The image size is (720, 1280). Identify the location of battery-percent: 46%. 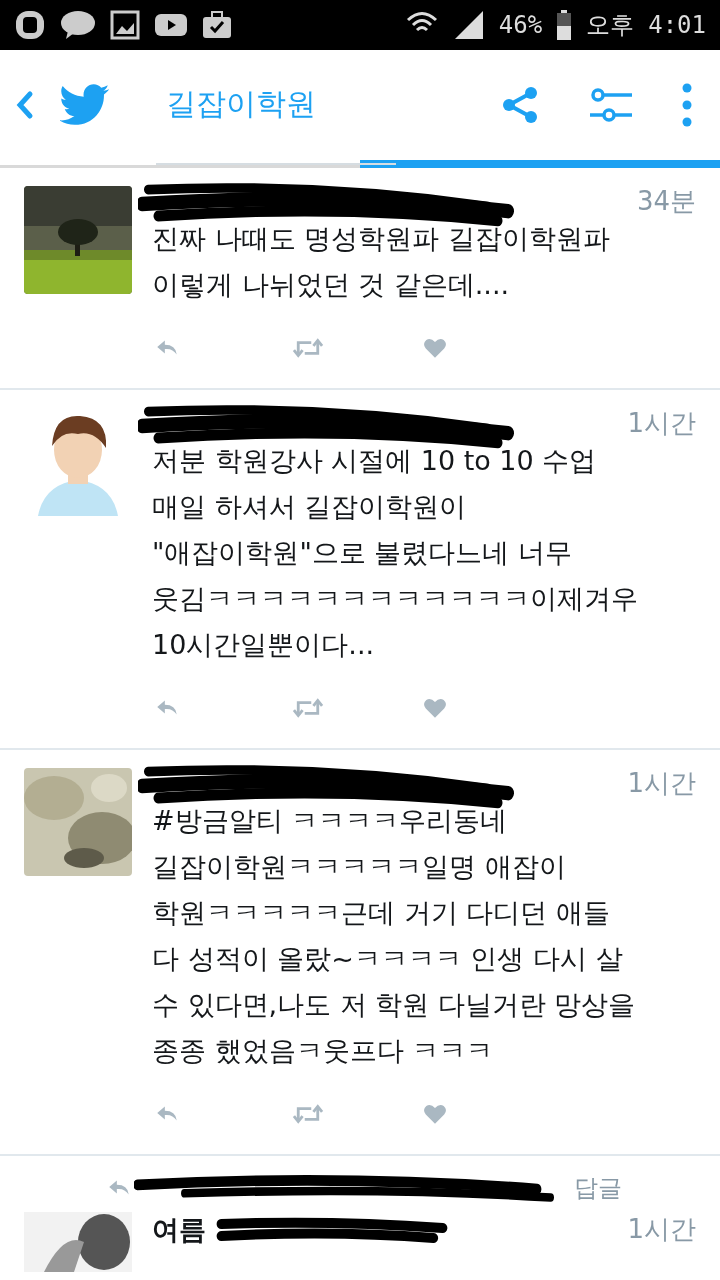
(520, 25).